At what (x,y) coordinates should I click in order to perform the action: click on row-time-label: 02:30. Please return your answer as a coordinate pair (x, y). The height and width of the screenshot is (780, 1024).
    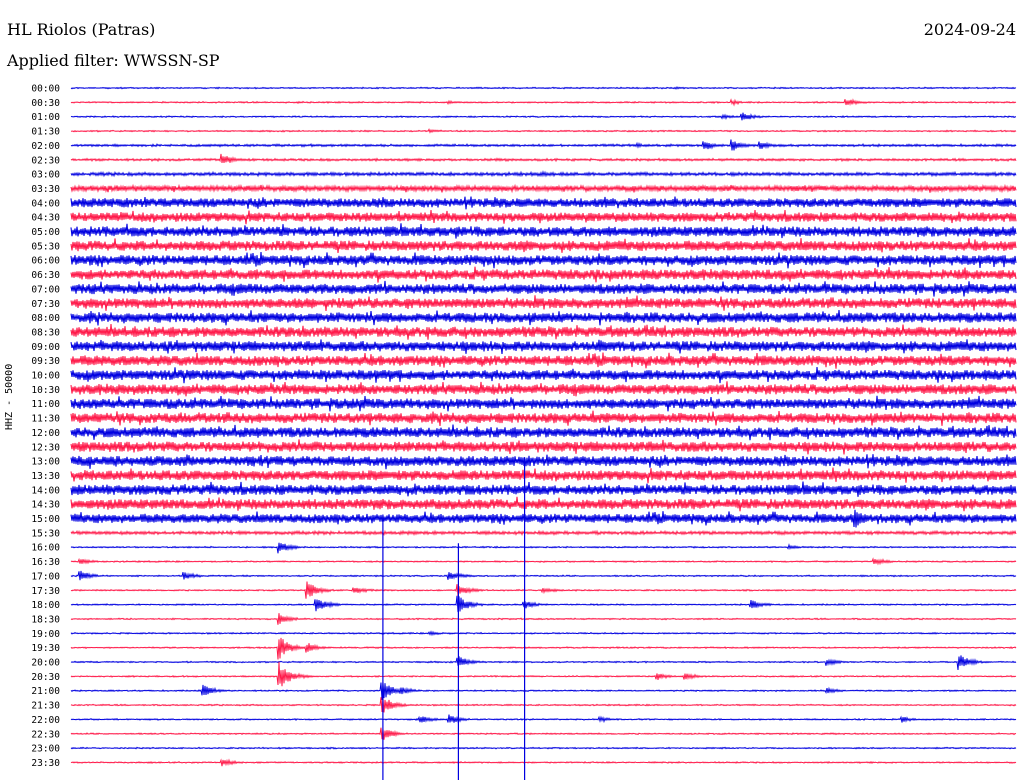
    Looking at the image, I should click on (45, 160).